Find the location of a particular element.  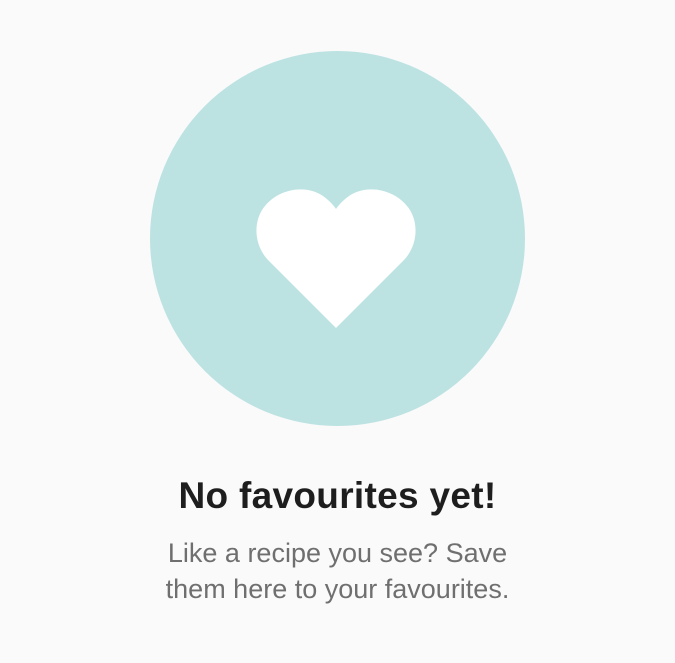

empty-state-description-line-2: them here to your favourites. is located at coordinates (337, 589).